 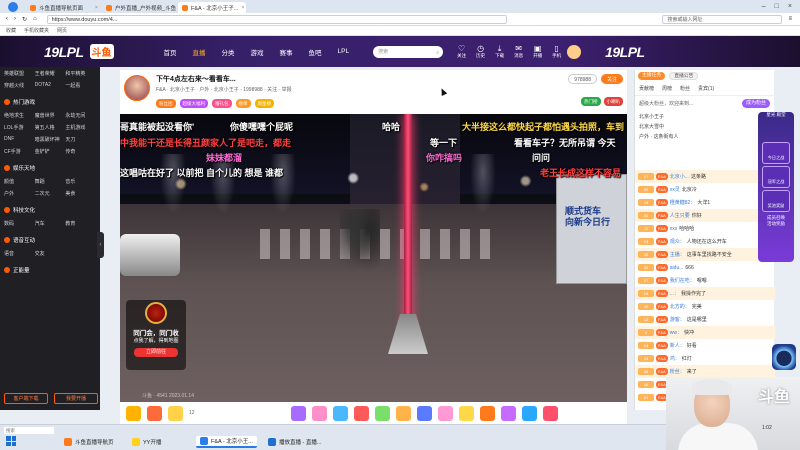 What do you see at coordinates (677, 319) in the screenshot?
I see `chat-username: 游客：` at bounding box center [677, 319].